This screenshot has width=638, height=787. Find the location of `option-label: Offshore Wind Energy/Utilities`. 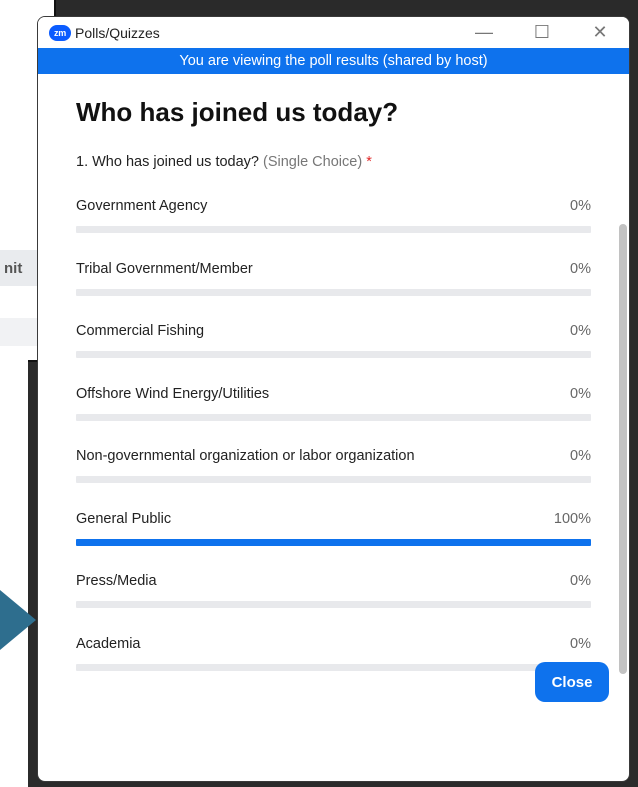

option-label: Offshore Wind Energy/Utilities is located at coordinates (173, 393).